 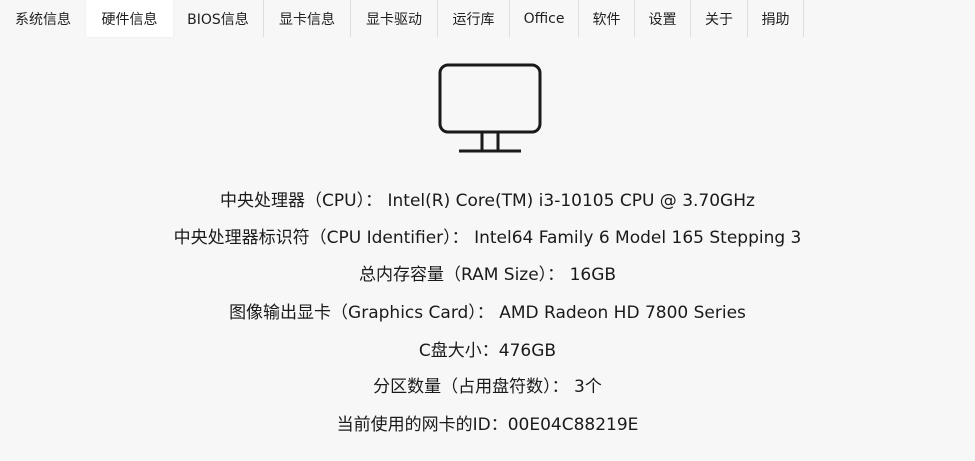 I want to click on tab-office: Office, so click(x=543, y=18).